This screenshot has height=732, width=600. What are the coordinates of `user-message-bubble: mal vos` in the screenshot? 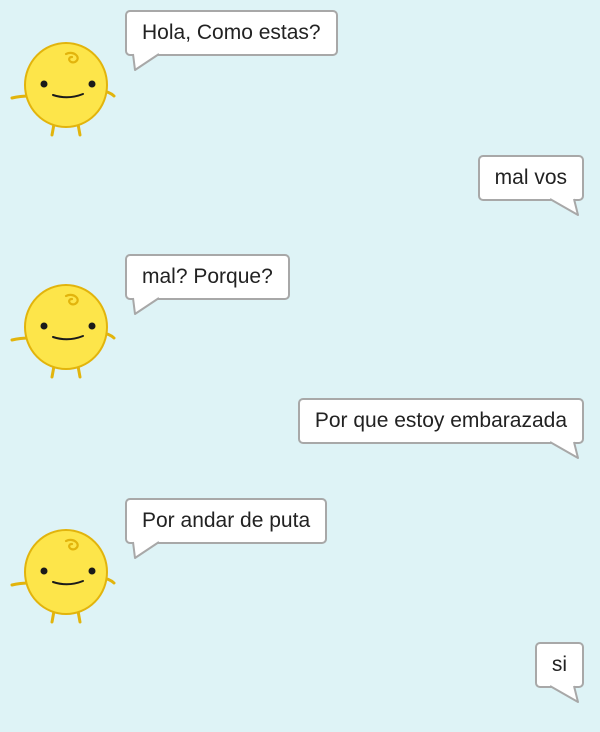 It's located at (530, 178).